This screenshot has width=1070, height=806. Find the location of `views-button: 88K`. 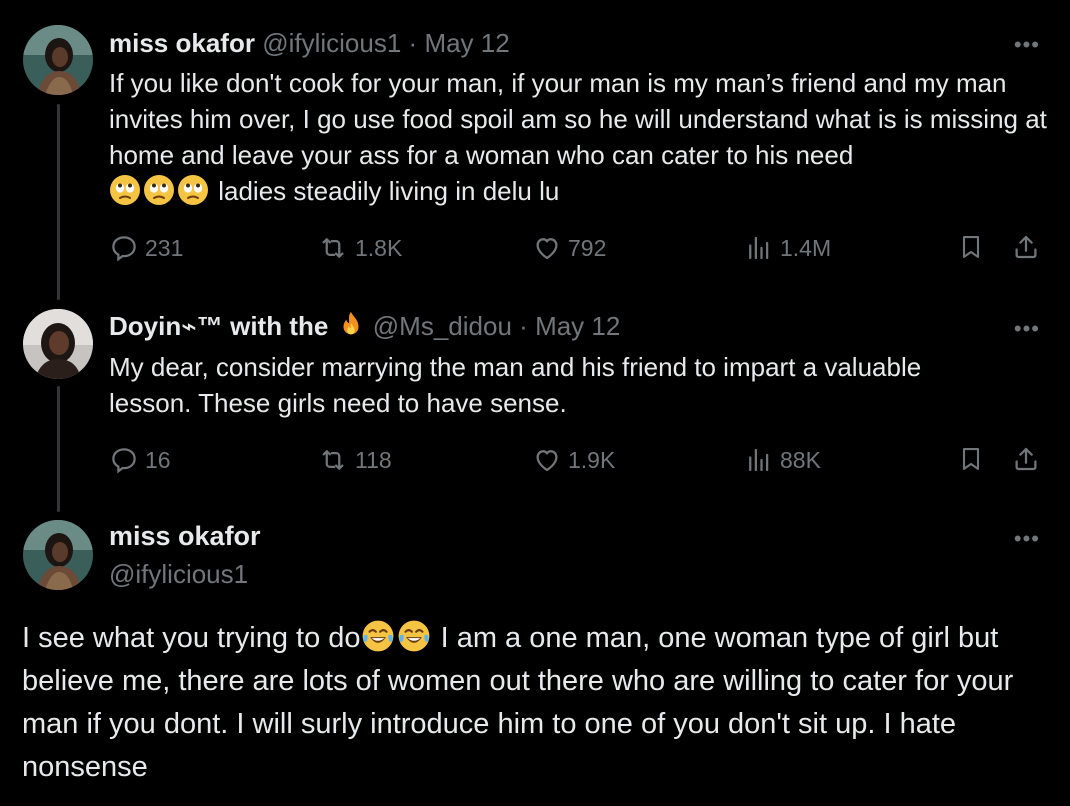

views-button: 88K is located at coordinates (782, 460).